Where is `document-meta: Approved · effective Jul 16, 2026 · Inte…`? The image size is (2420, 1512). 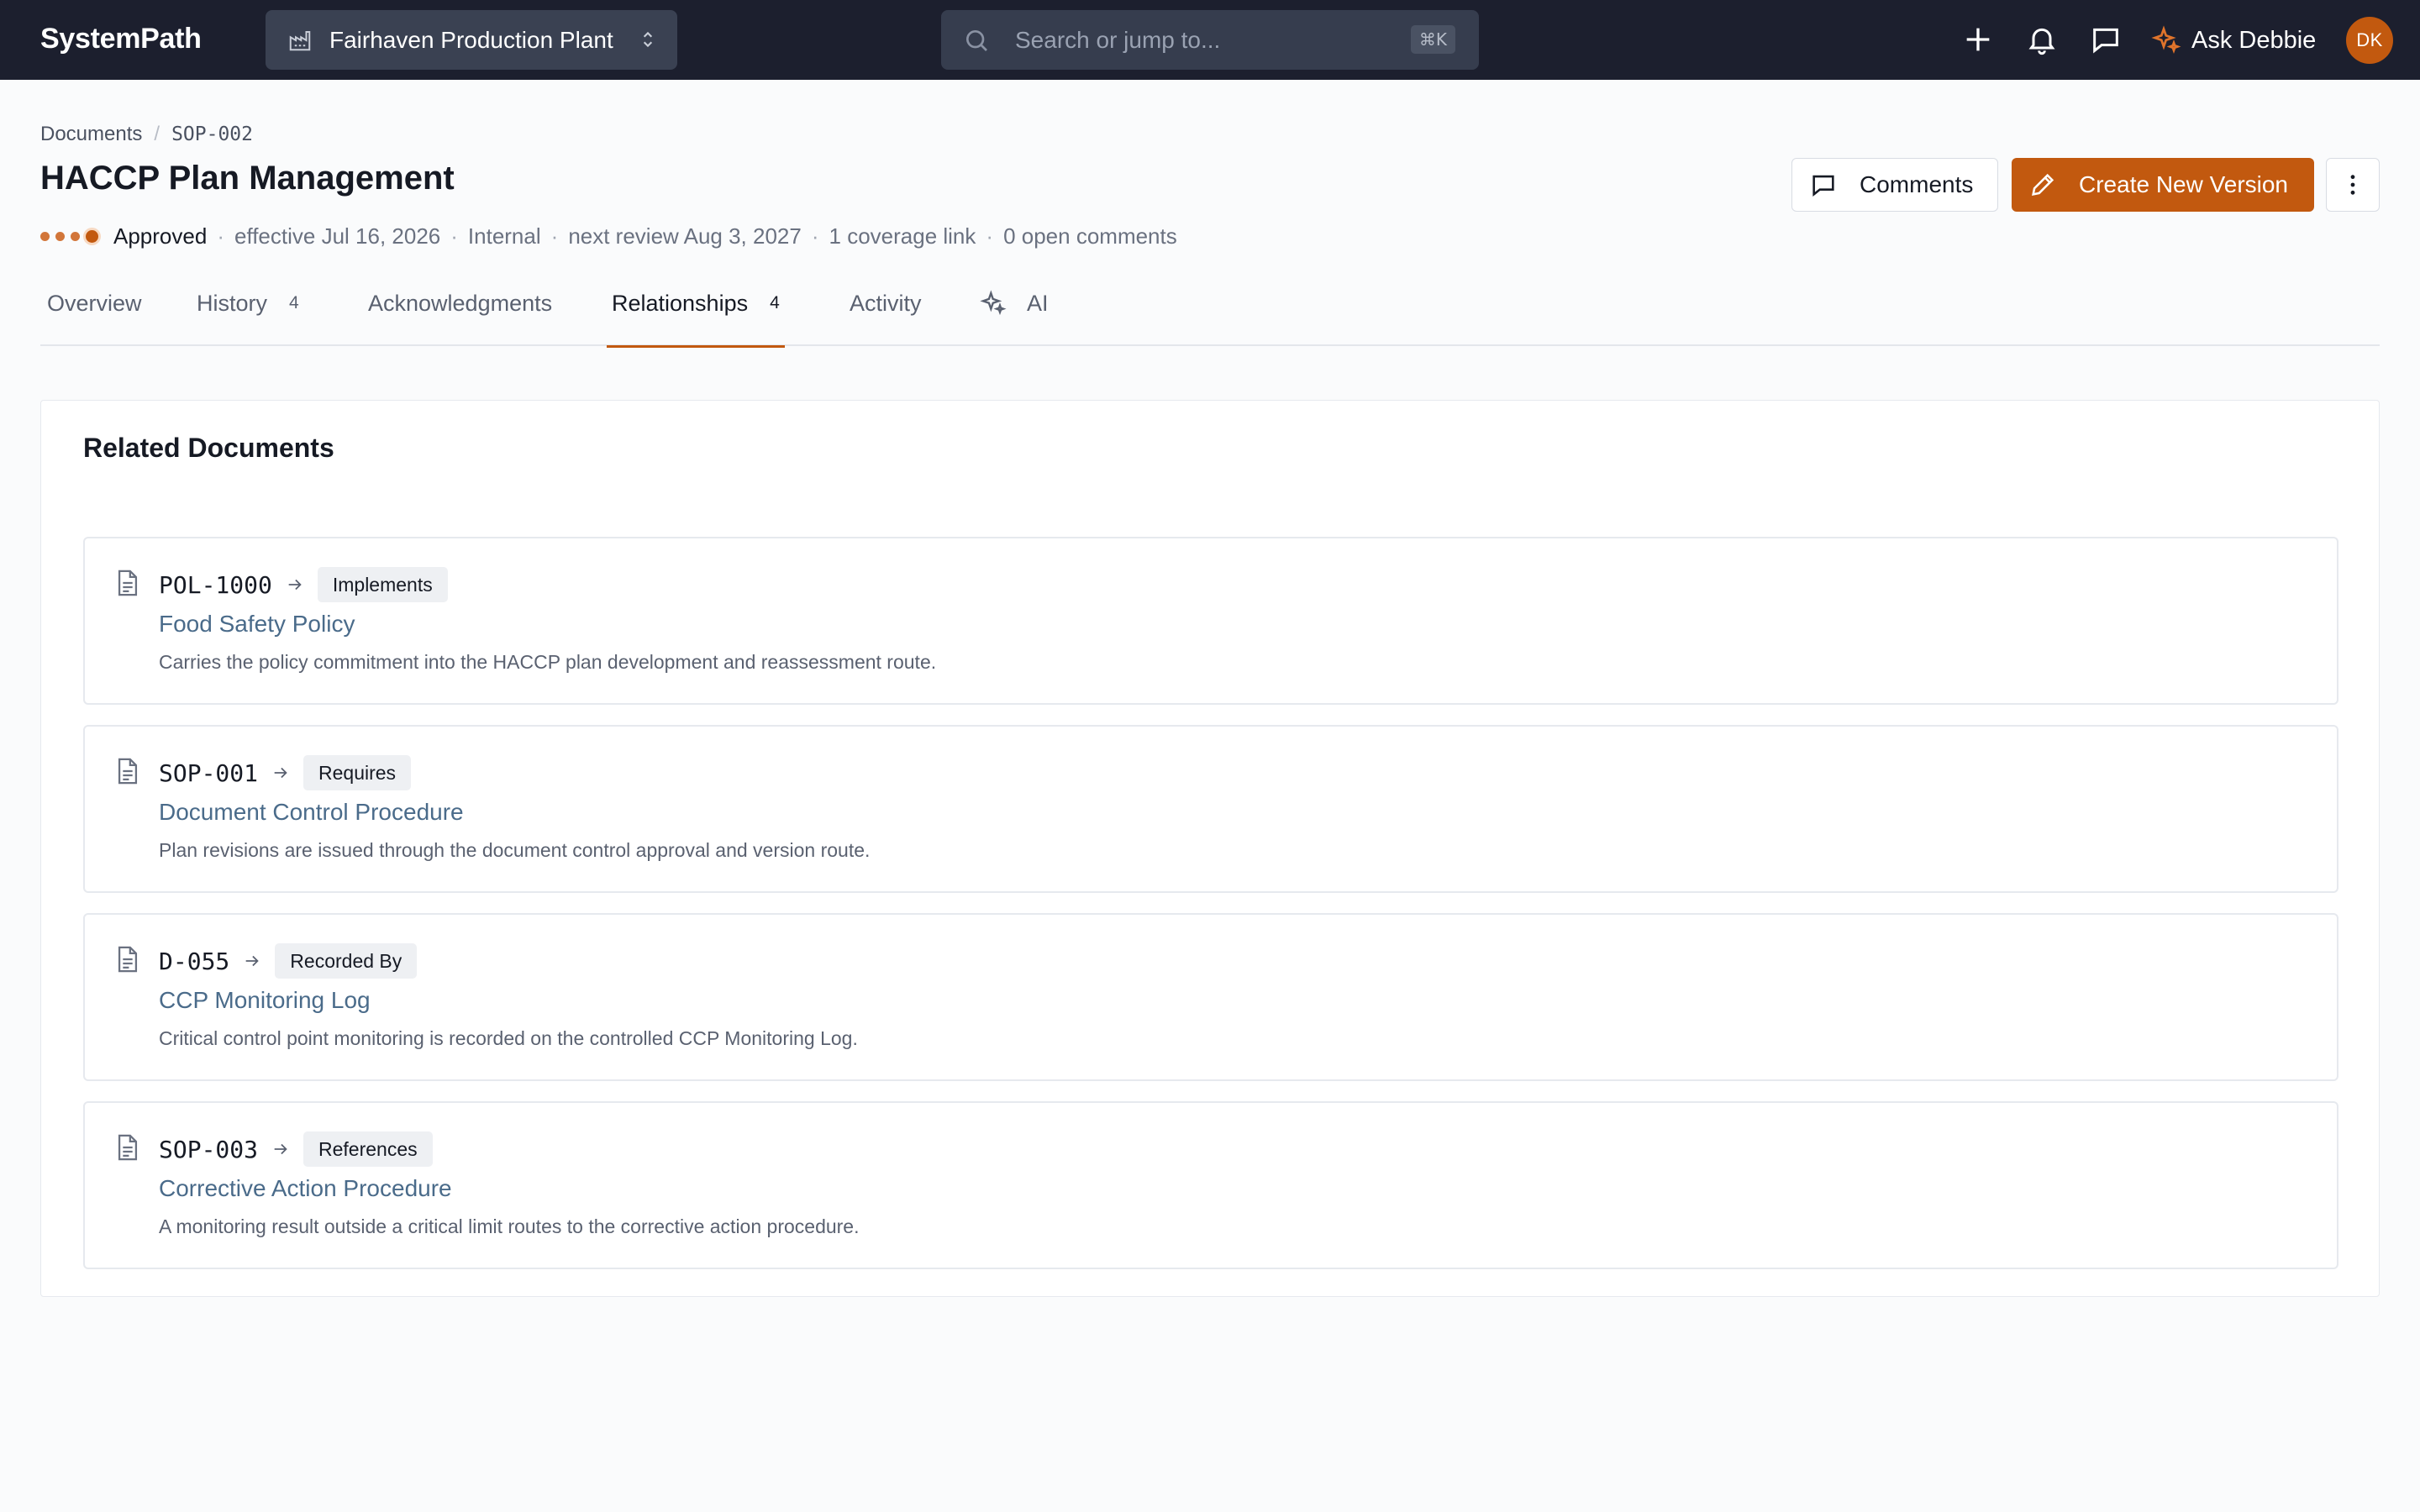 document-meta: Approved · effective Jul 16, 2026 · Inte… is located at coordinates (608, 236).